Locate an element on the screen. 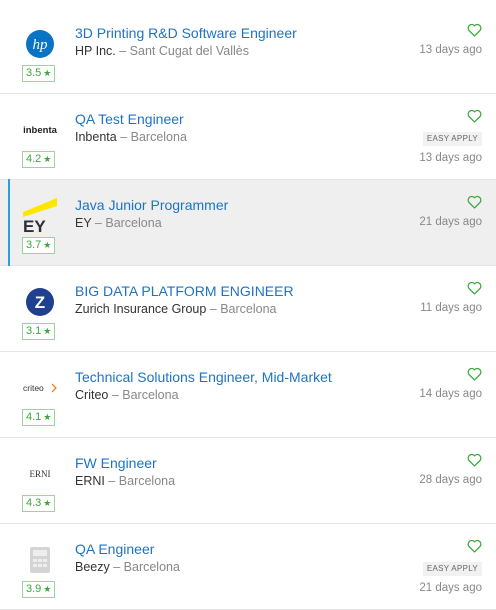  svg-text: ERNI is located at coordinates (40, 474).